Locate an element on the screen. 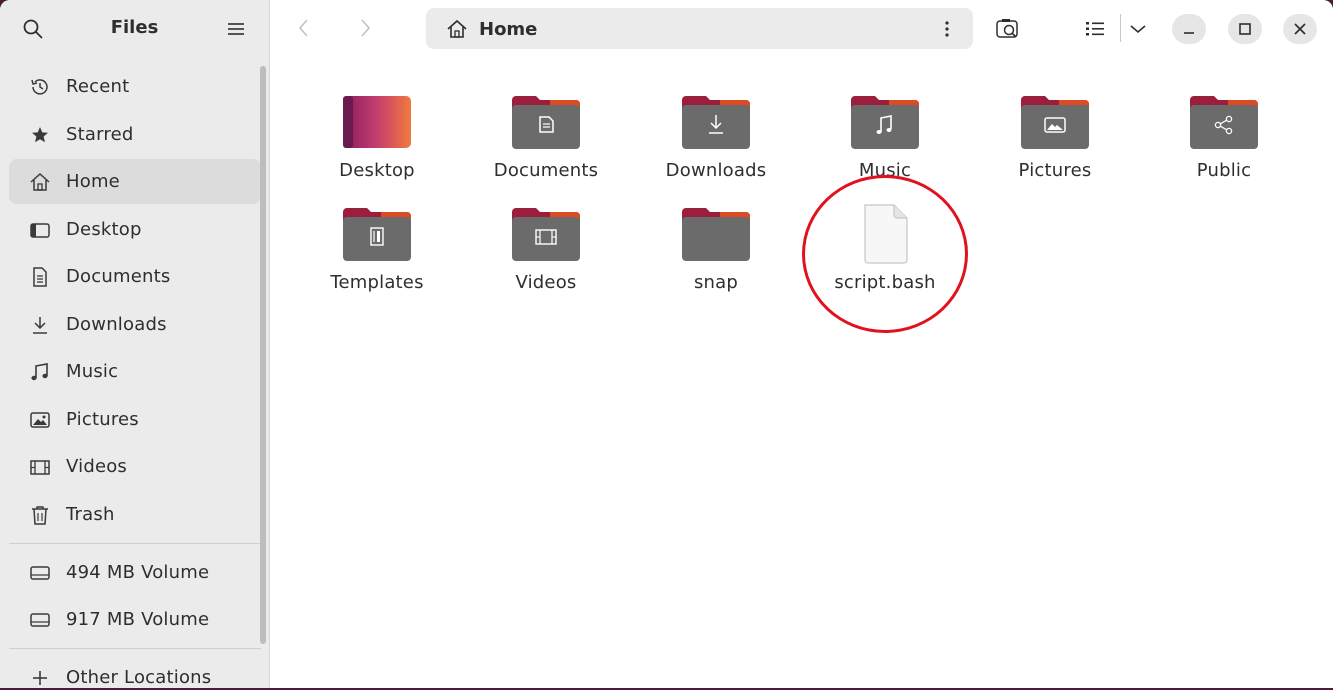 This screenshot has height=690, width=1333. sidebar-item-volume-494mb: 494 MB Volume is located at coordinates (135, 572).